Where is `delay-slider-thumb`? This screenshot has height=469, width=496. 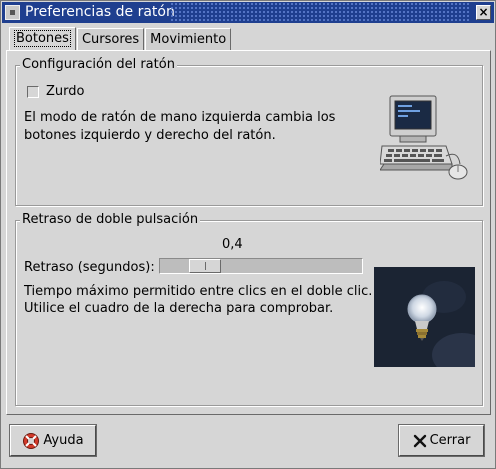
delay-slider-thumb is located at coordinates (205, 266).